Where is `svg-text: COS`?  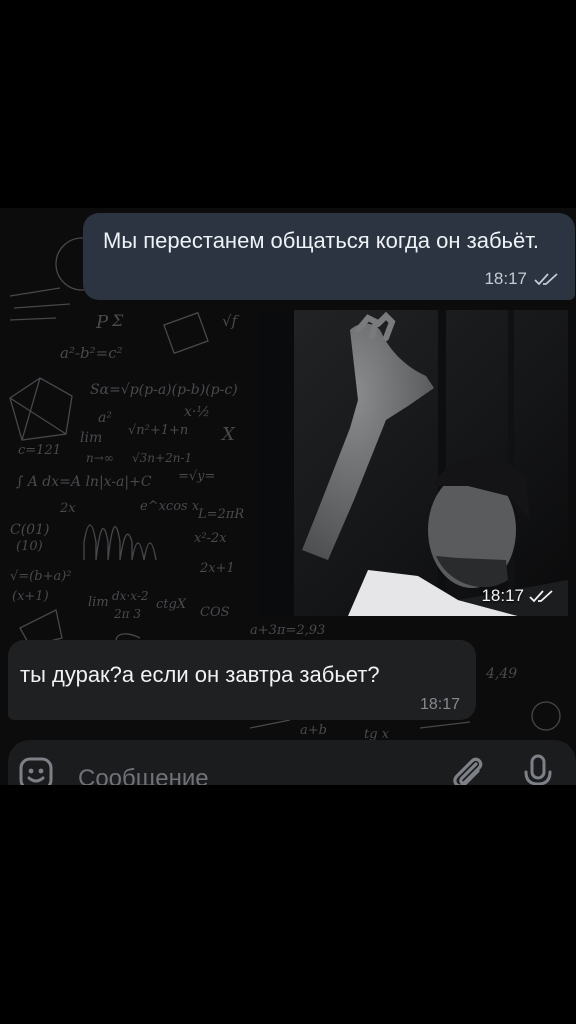
svg-text: COS is located at coordinates (215, 612).